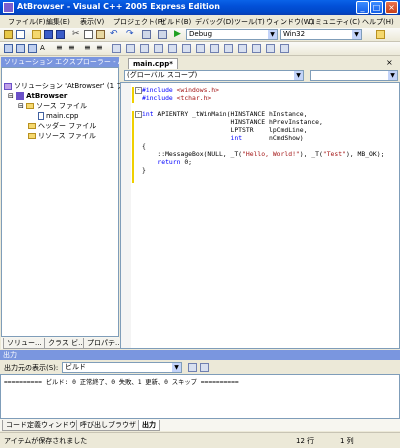 This screenshot has height=448, width=400. Describe the element at coordinates (41, 116) in the screenshot. I see `cpp-file-icon` at that location.